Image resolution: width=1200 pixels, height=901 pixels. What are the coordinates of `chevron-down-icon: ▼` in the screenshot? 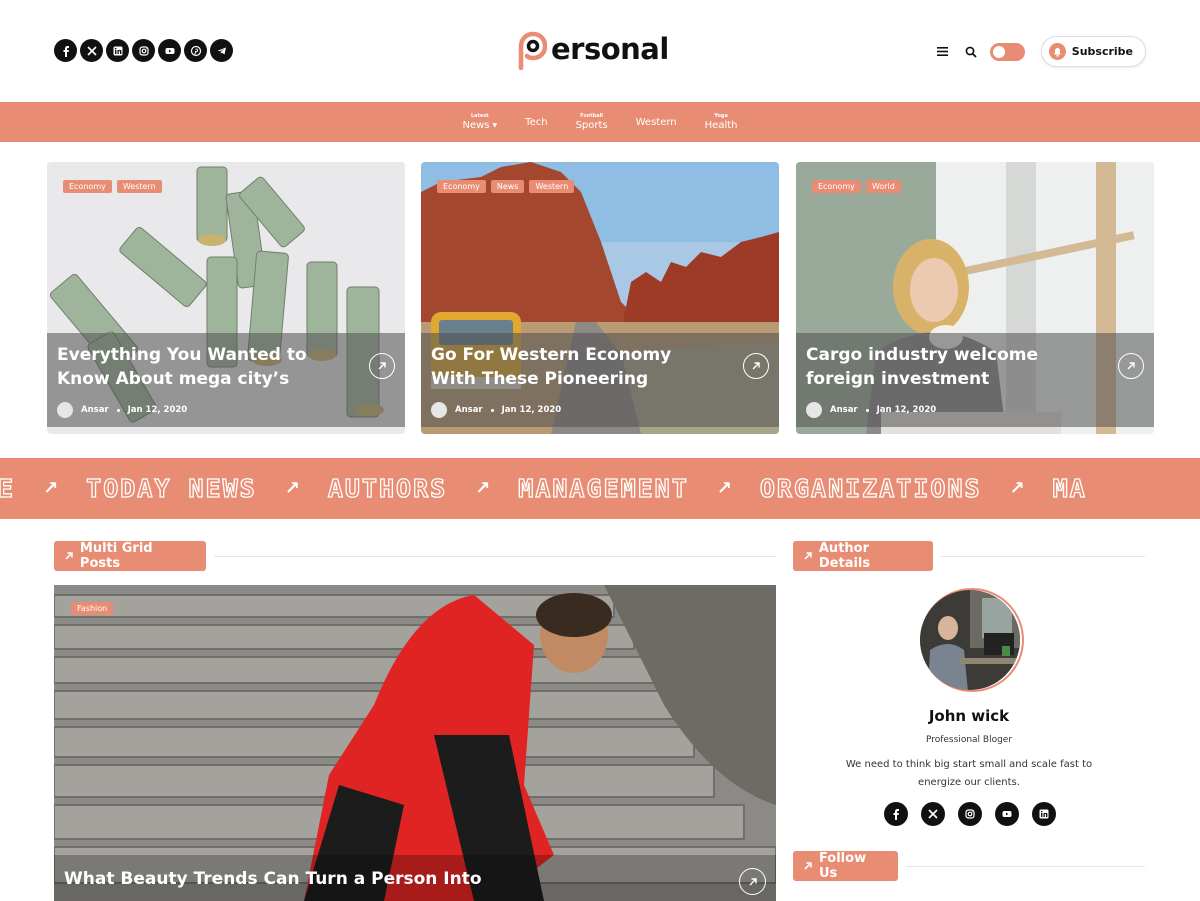 It's located at (495, 125).